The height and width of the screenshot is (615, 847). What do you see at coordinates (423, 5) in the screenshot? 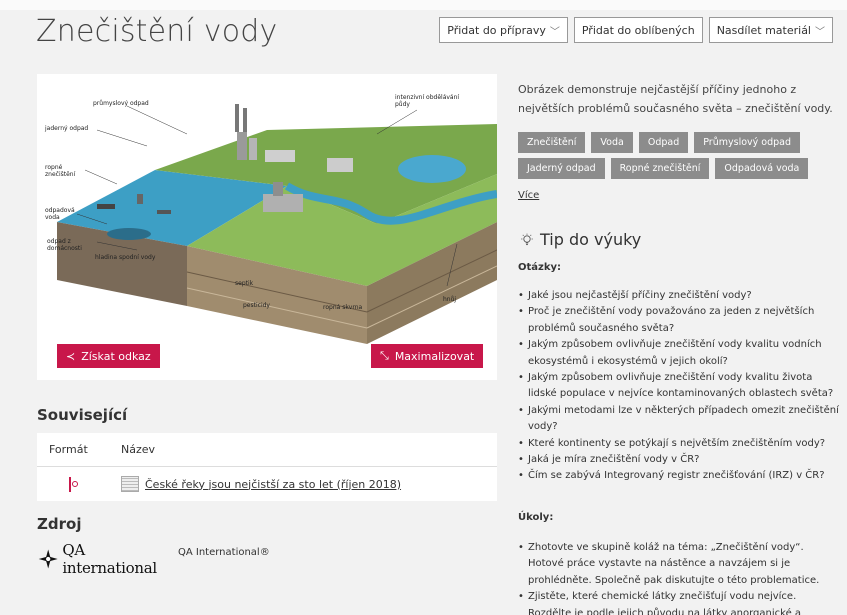
I see `top-strip` at bounding box center [423, 5].